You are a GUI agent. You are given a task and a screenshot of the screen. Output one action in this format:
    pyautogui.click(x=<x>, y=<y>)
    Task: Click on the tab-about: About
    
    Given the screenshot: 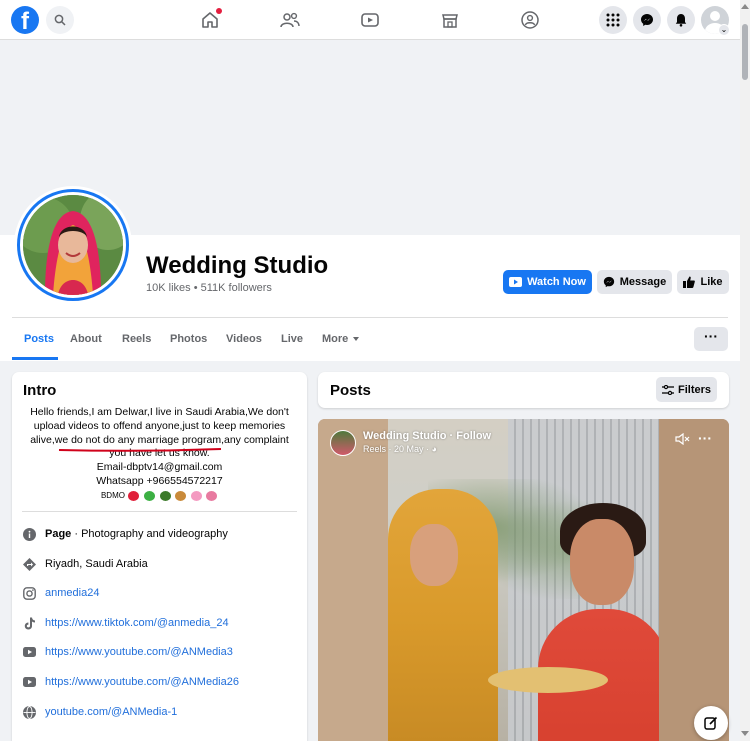 What is the action you would take?
    pyautogui.click(x=86, y=339)
    